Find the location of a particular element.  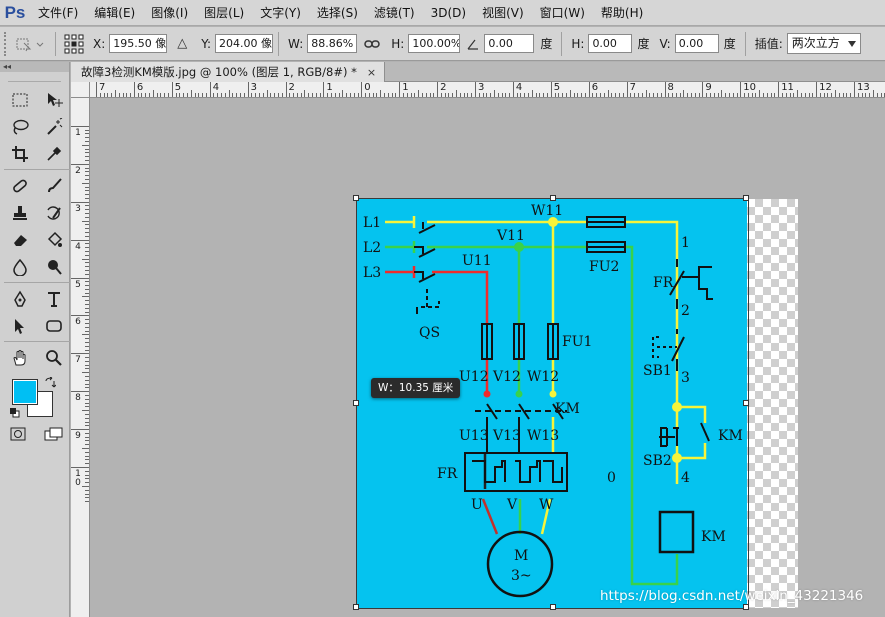

move-tool is located at coordinates (54, 99).